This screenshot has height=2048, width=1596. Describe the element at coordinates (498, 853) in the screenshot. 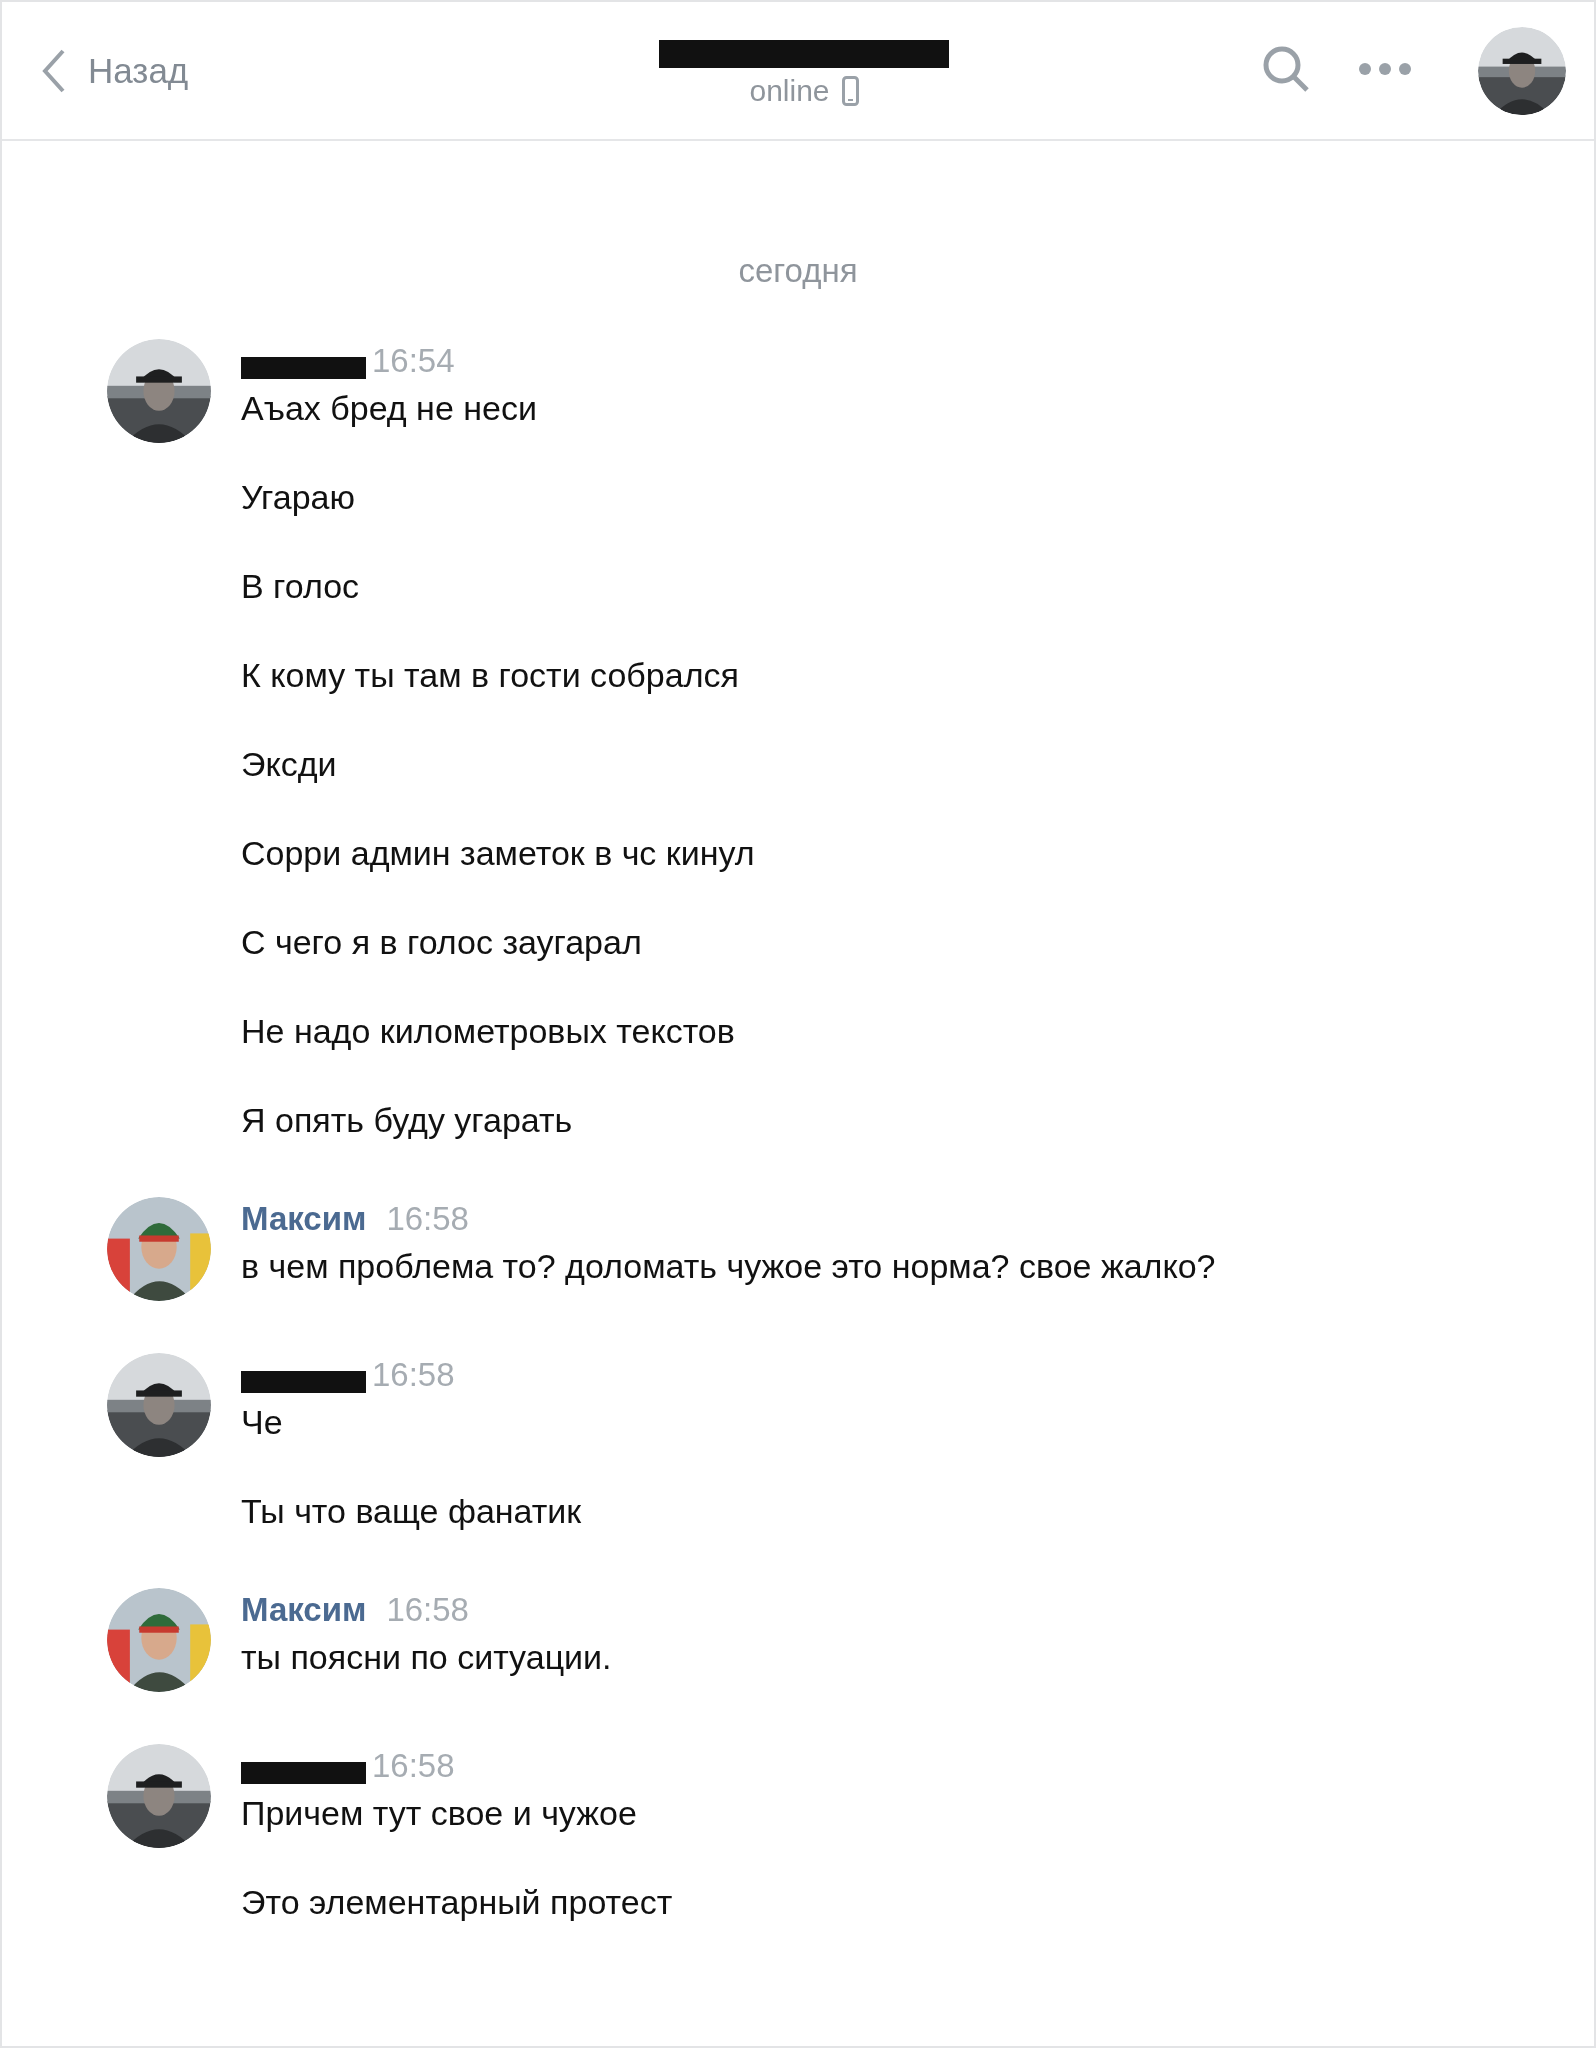

I see `message-text: Сорри админ заметок в чс кинул` at that location.